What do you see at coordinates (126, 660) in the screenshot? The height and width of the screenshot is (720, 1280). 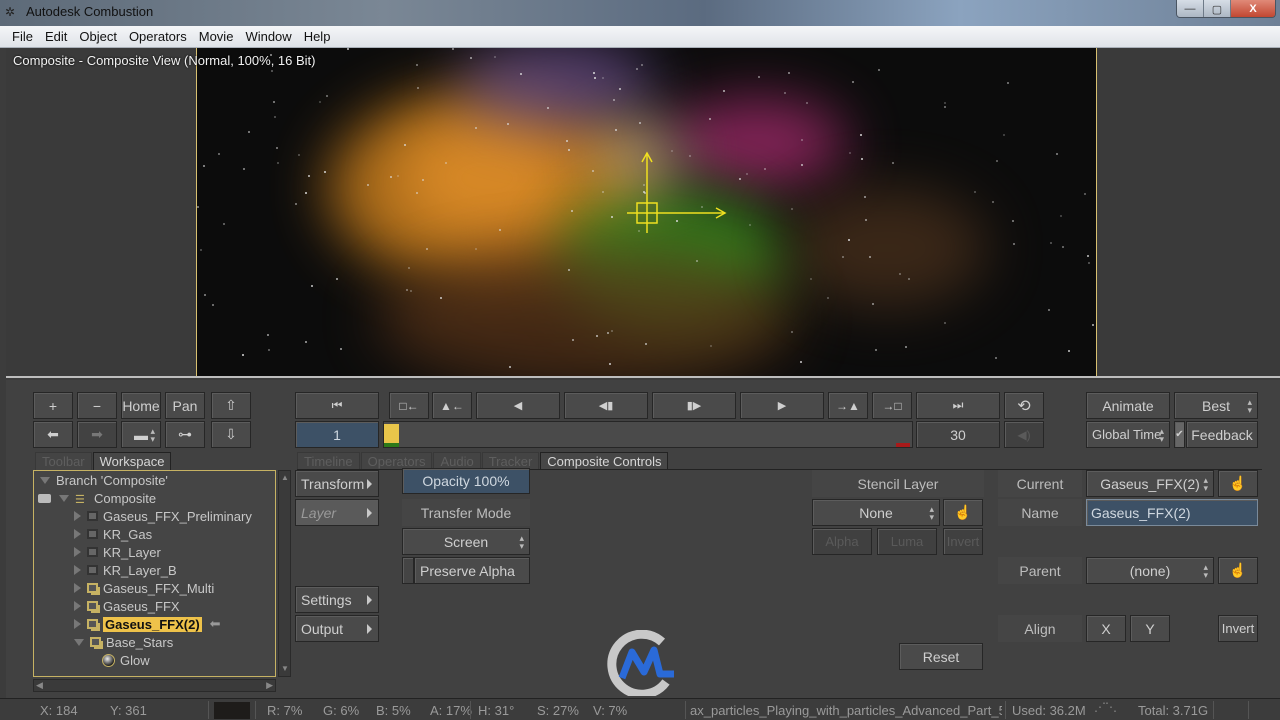 I see `tree-row-glow: Glow` at bounding box center [126, 660].